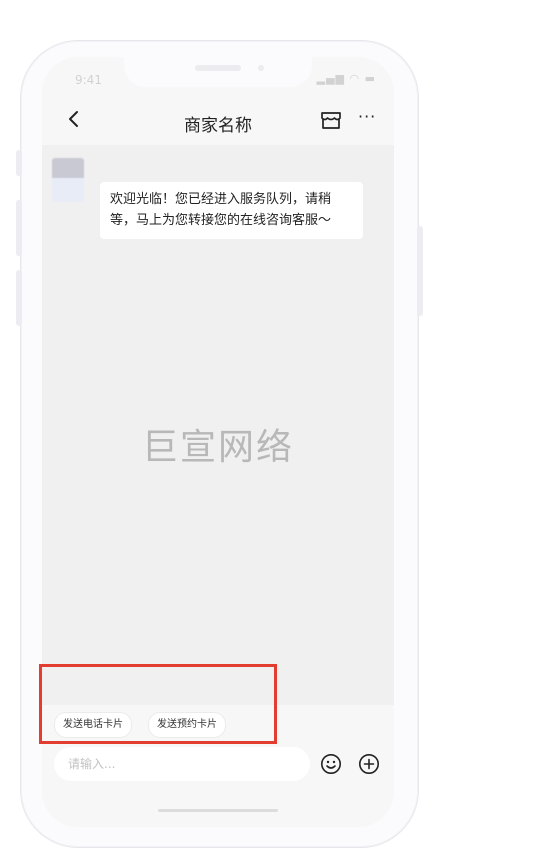  What do you see at coordinates (158, 704) in the screenshot?
I see `highlight-box` at bounding box center [158, 704].